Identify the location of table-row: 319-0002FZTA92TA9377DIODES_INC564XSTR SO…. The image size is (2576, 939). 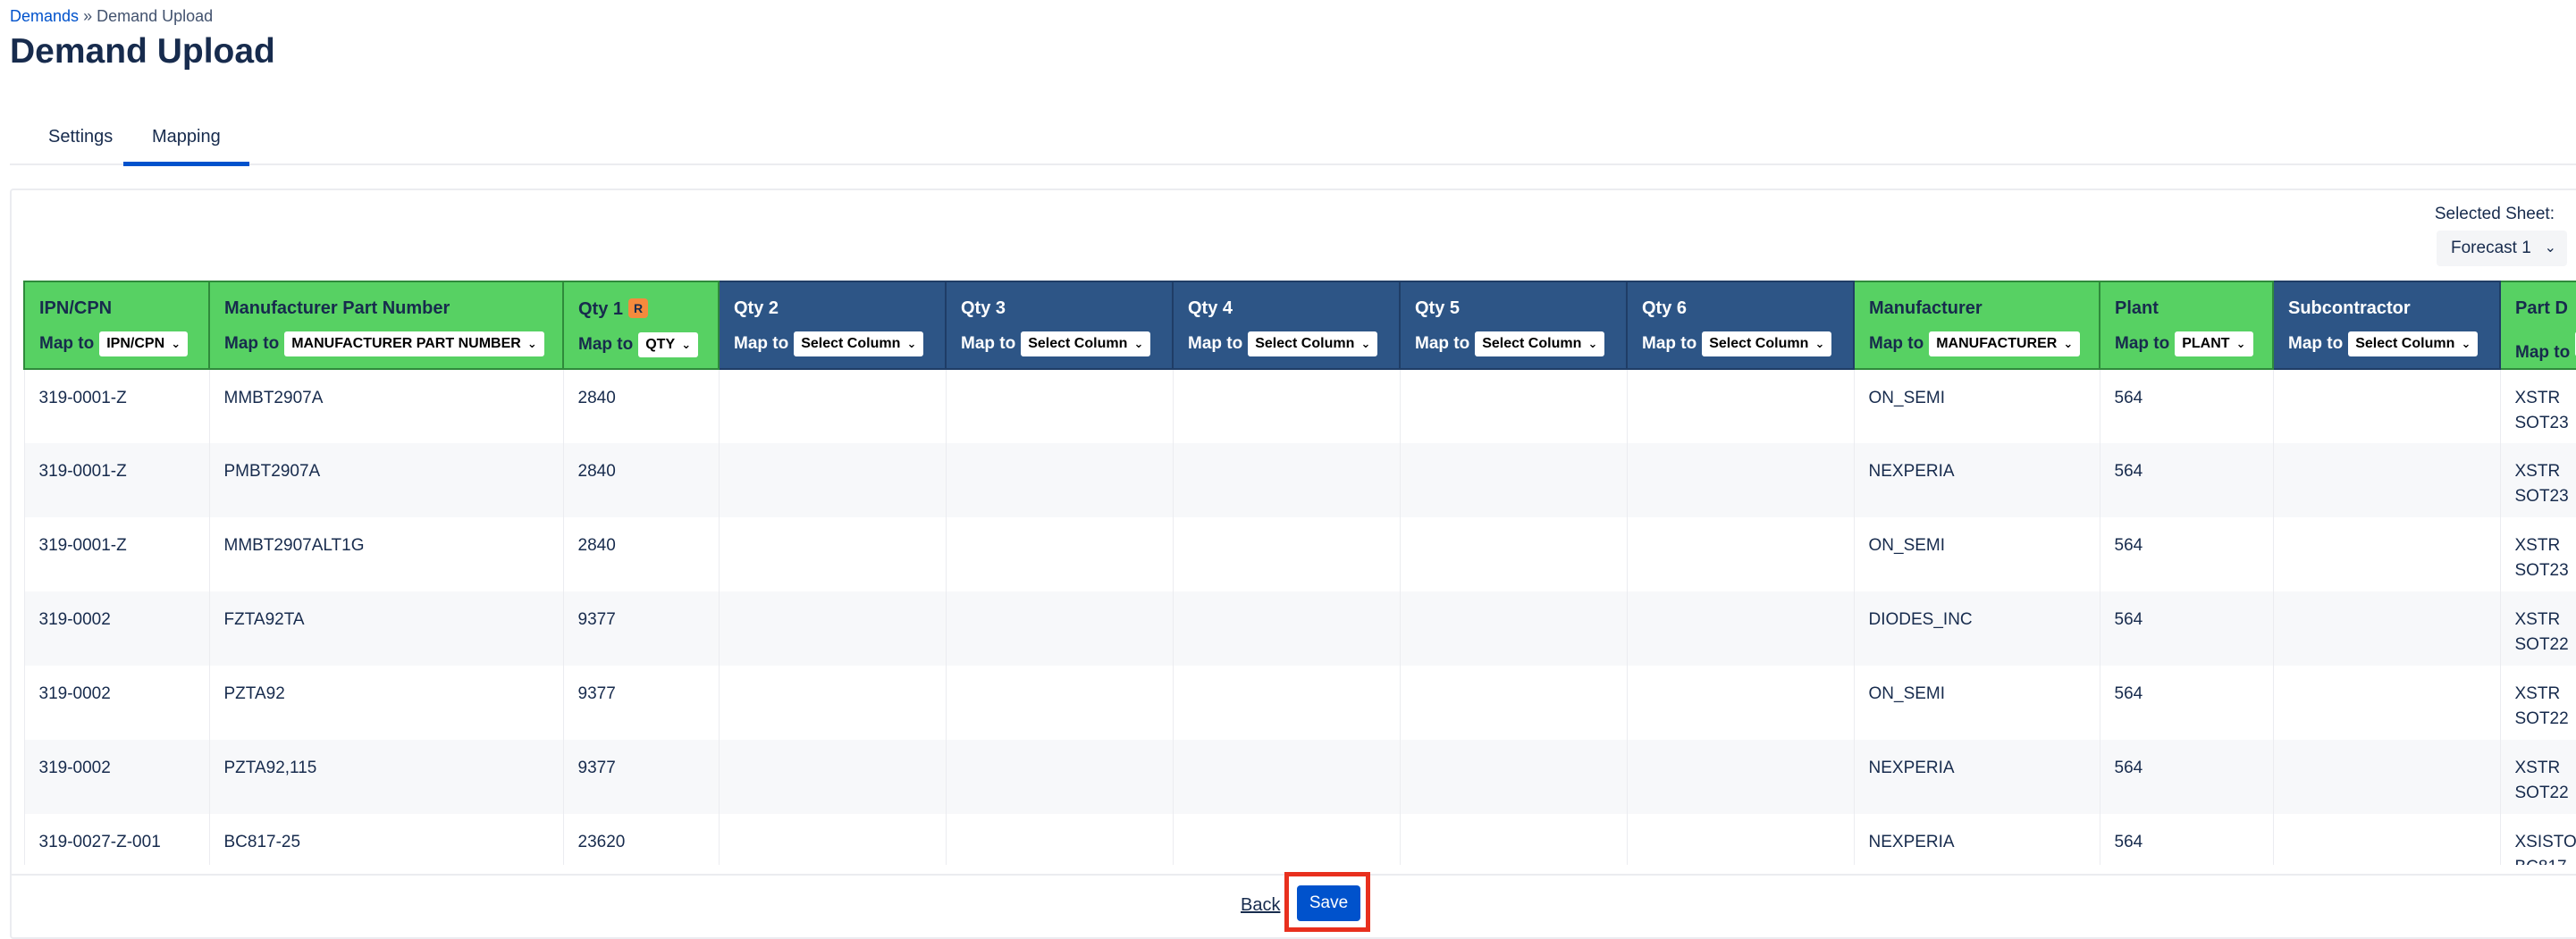
(1300, 628).